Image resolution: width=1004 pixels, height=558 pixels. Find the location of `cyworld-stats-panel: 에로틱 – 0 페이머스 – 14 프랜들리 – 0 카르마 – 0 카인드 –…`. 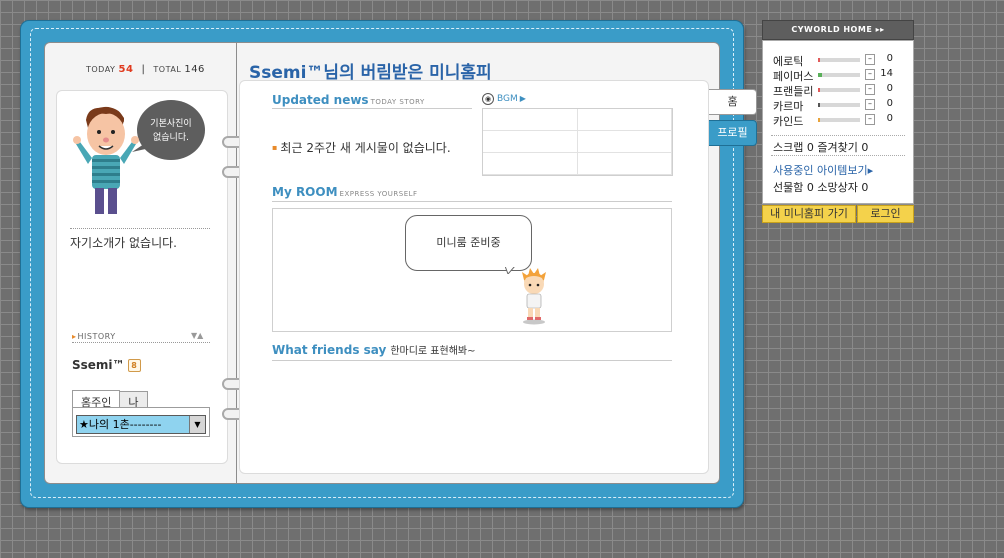

cyworld-stats-panel: 에로틱 – 0 페이머스 – 14 프랜들리 – 0 카르마 – 0 카인드 –… is located at coordinates (838, 122).